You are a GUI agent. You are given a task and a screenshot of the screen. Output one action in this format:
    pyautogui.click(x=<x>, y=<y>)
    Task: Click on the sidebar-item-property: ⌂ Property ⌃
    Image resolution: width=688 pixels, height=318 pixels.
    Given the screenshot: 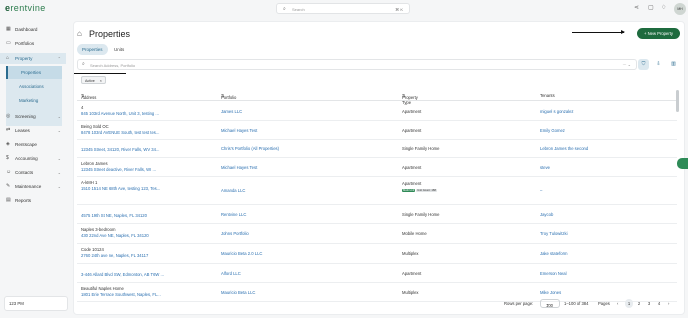 What is the action you would take?
    pyautogui.click(x=33, y=58)
    